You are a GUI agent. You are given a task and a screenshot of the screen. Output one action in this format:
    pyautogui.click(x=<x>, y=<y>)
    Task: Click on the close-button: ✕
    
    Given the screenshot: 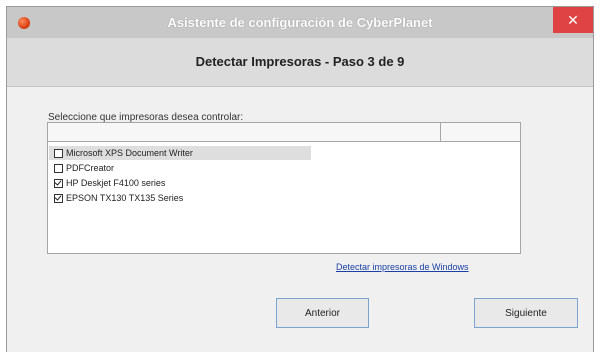 What is the action you would take?
    pyautogui.click(x=573, y=20)
    